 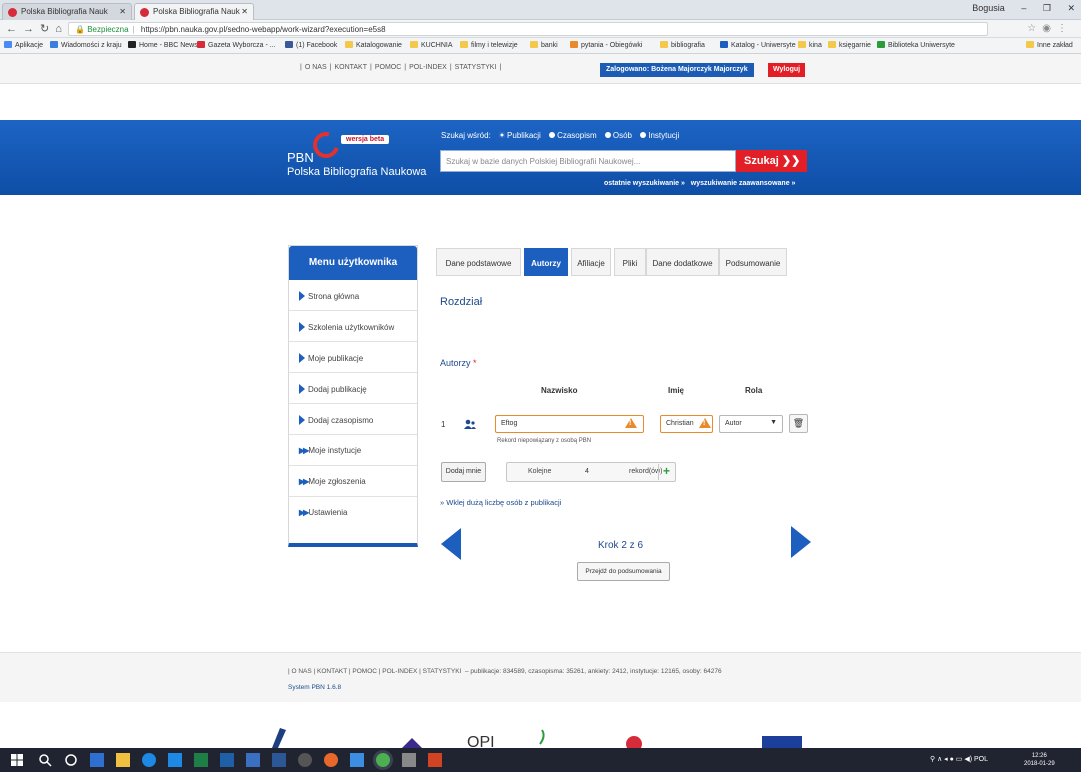 What do you see at coordinates (666, 472) in the screenshot?
I see `add-records-button: +` at bounding box center [666, 472].